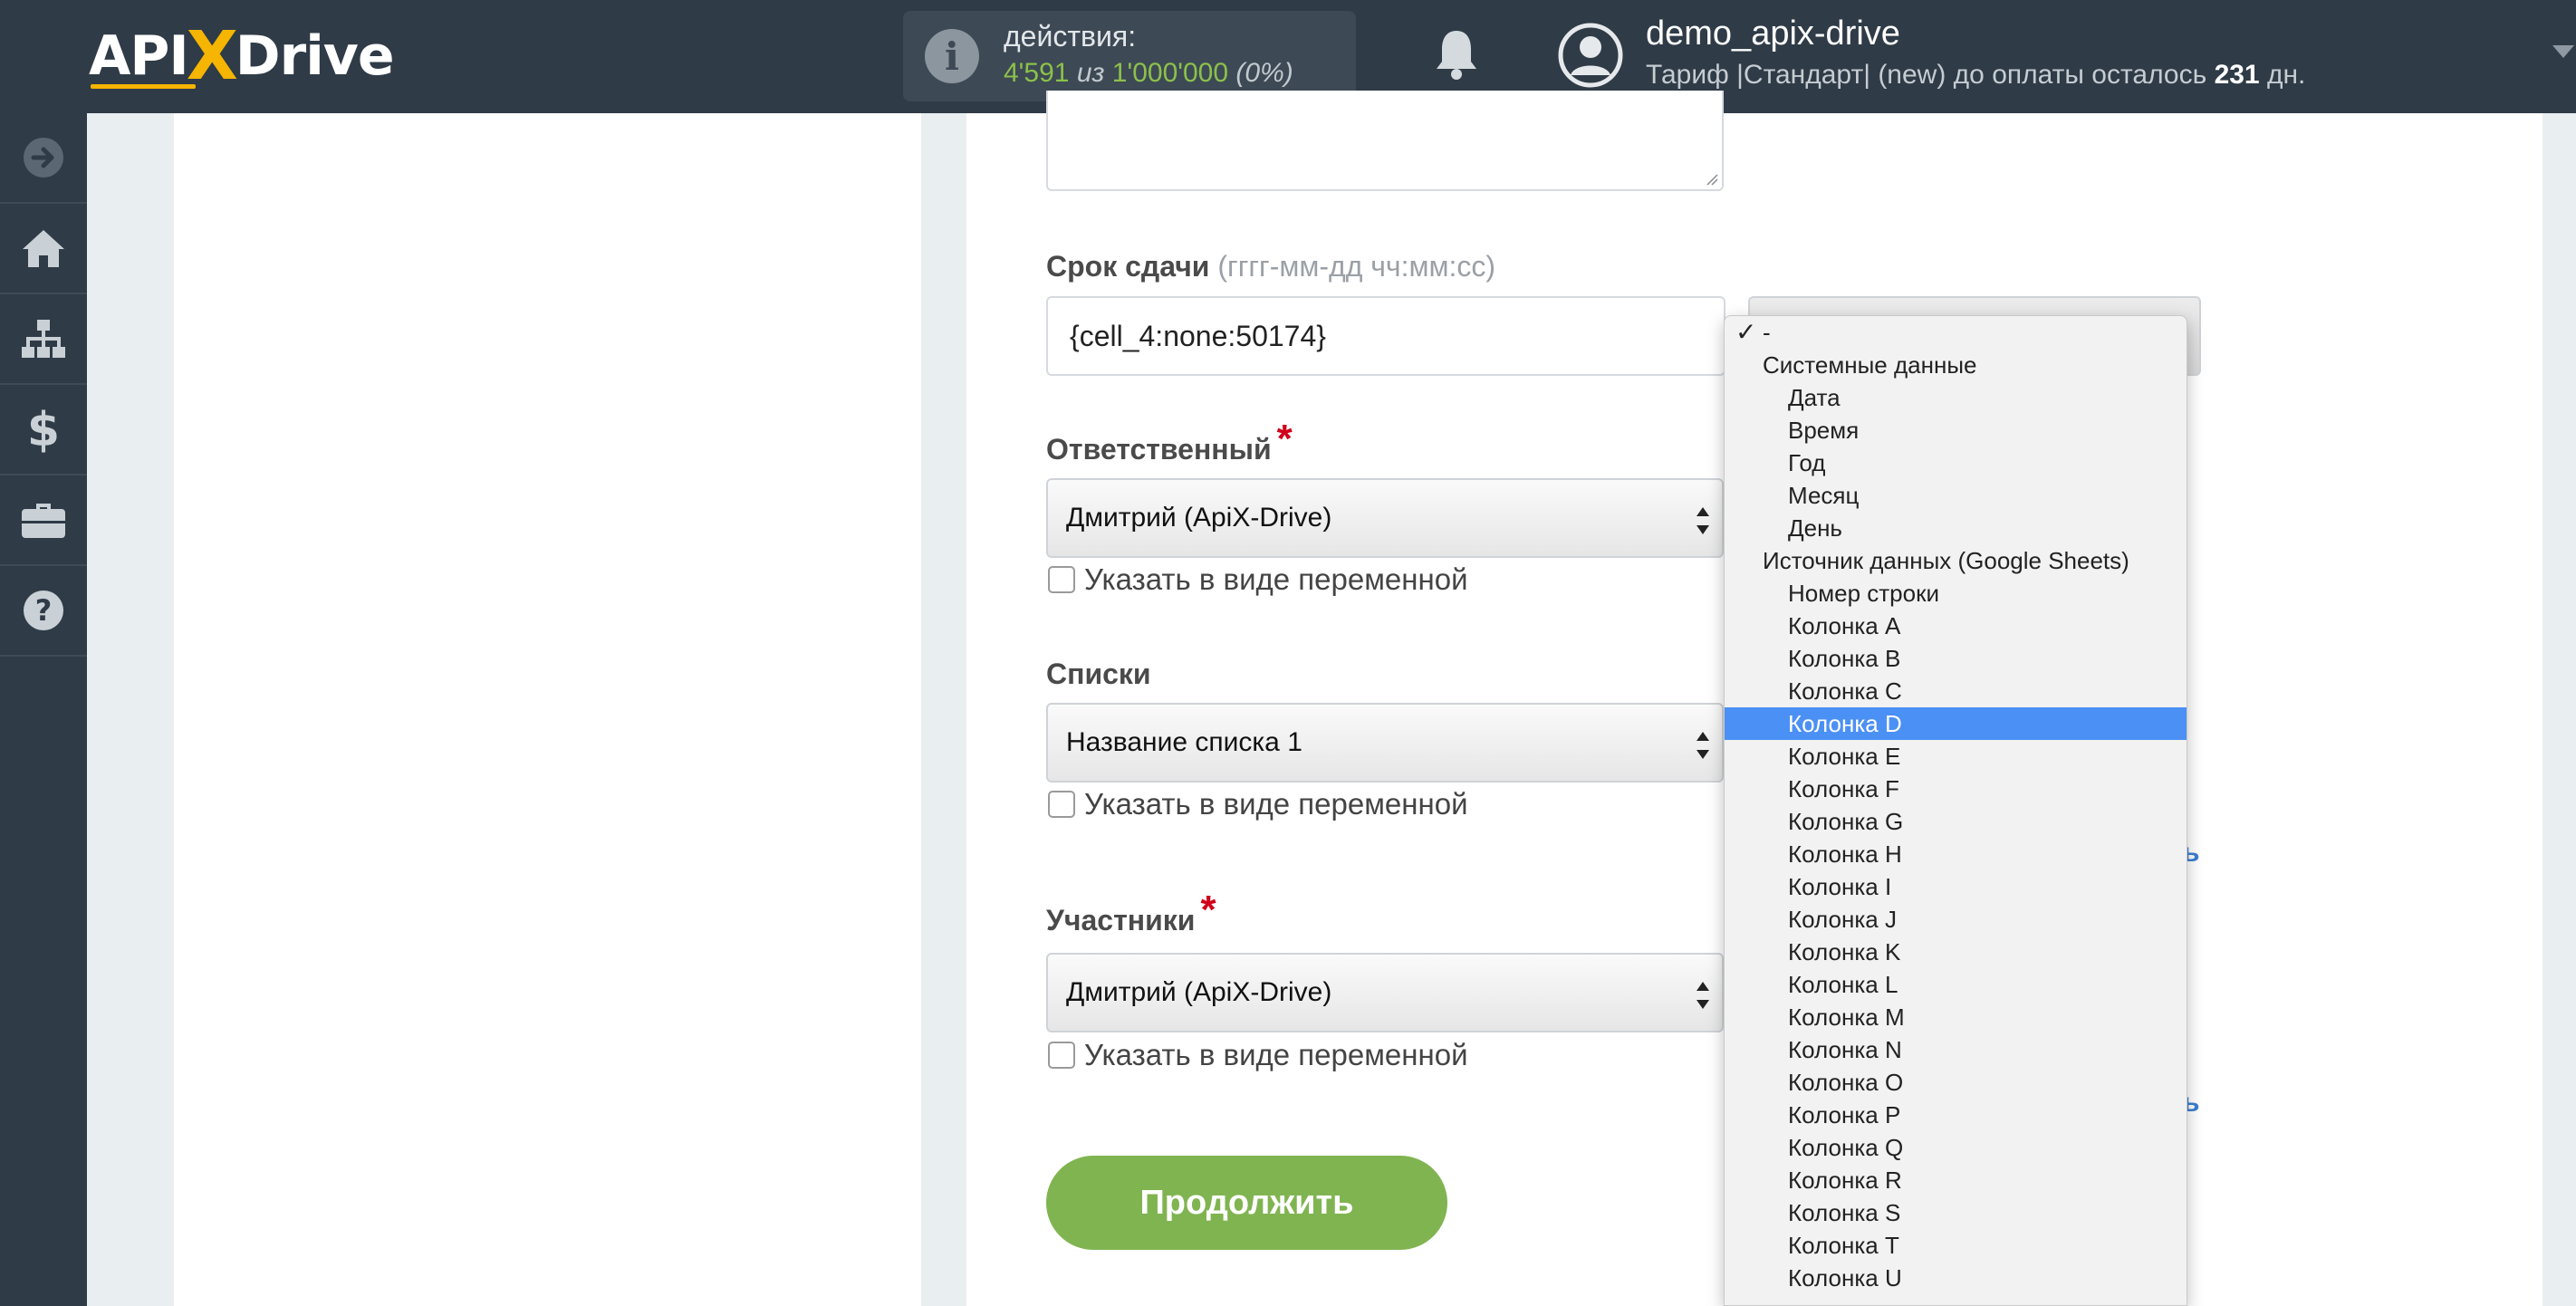 This screenshot has width=2576, height=1306. What do you see at coordinates (1956, 1148) in the screenshot?
I see `dropdown-option: Колонка Q` at bounding box center [1956, 1148].